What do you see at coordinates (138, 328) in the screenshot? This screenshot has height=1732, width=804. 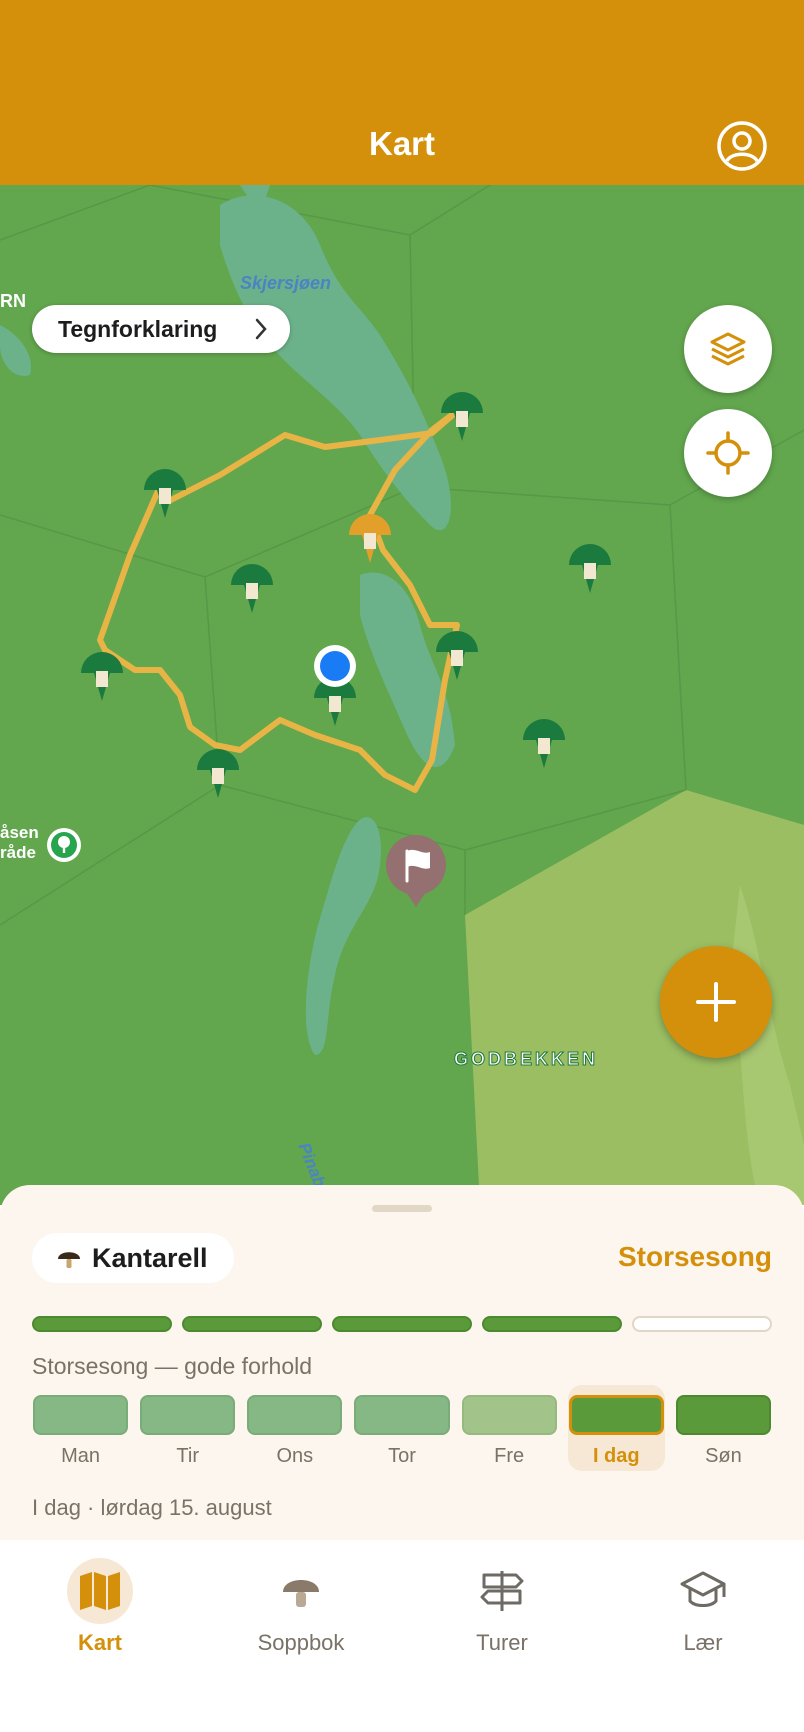 I see `legend-label: Tegnforklaring` at bounding box center [138, 328].